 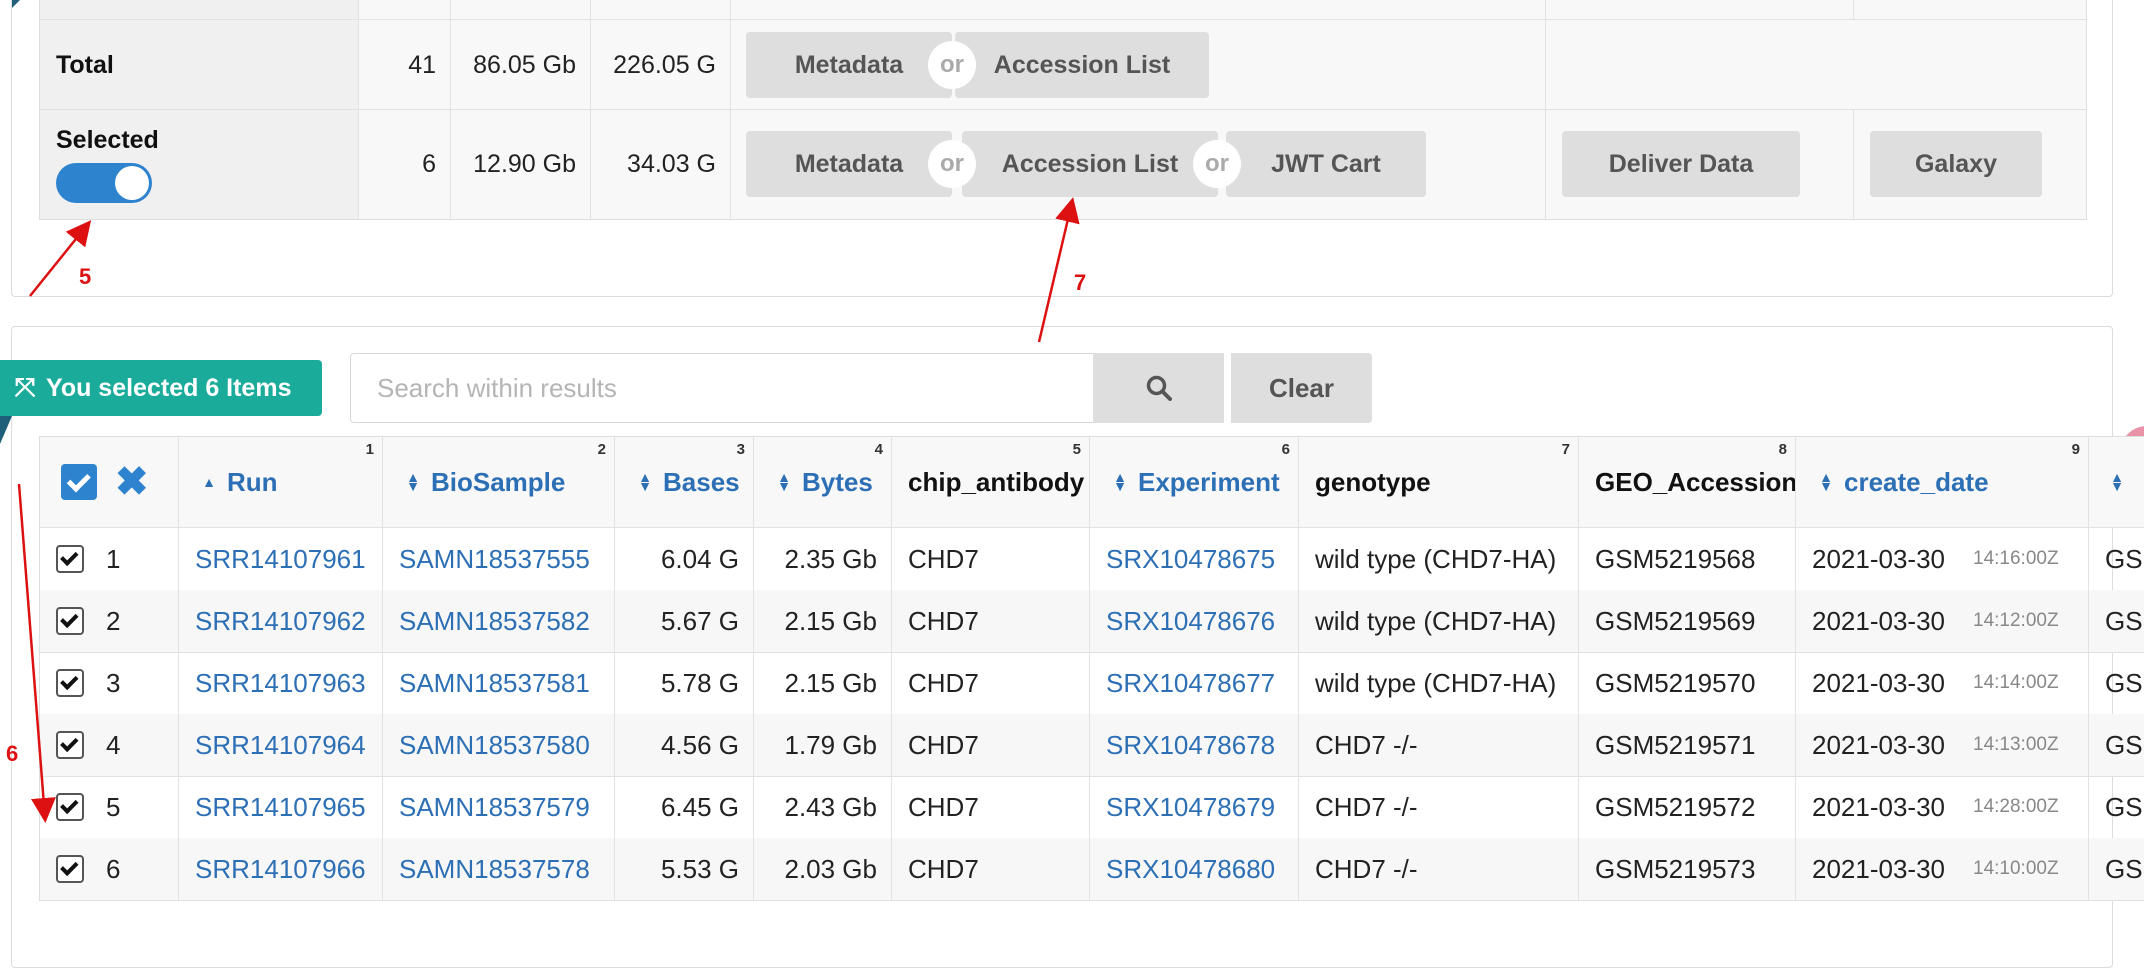 I want to click on annotation-7: 7, so click(x=1080, y=282).